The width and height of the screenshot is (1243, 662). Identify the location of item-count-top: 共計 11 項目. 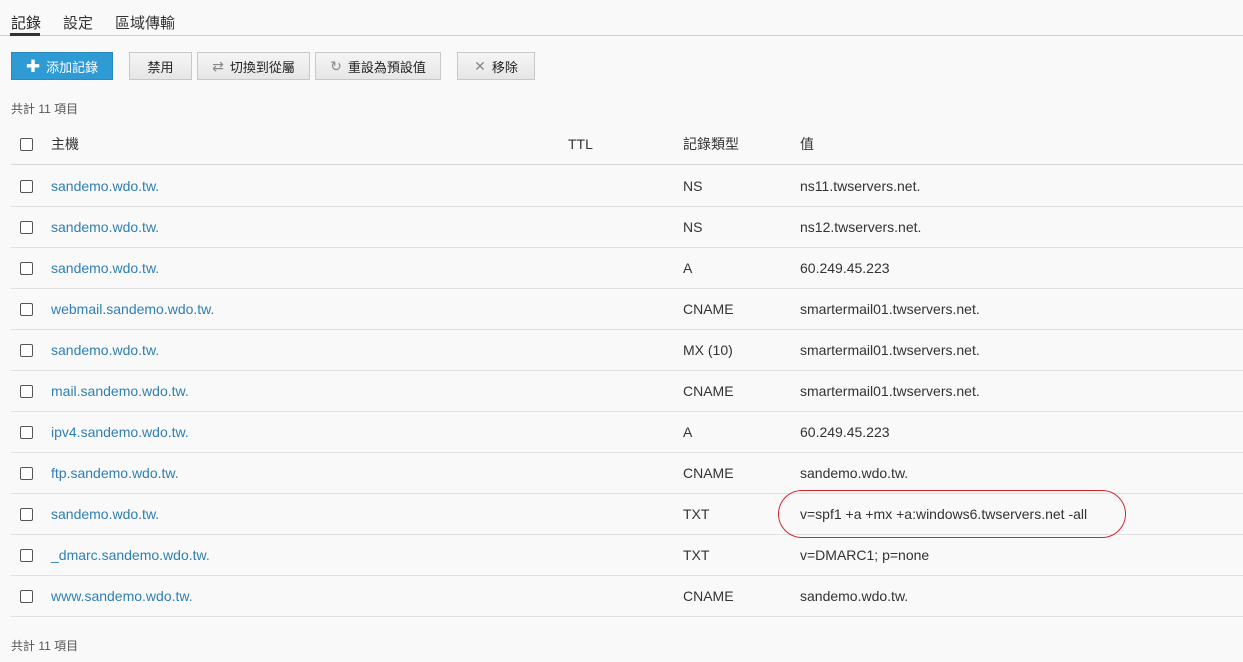
(45, 109).